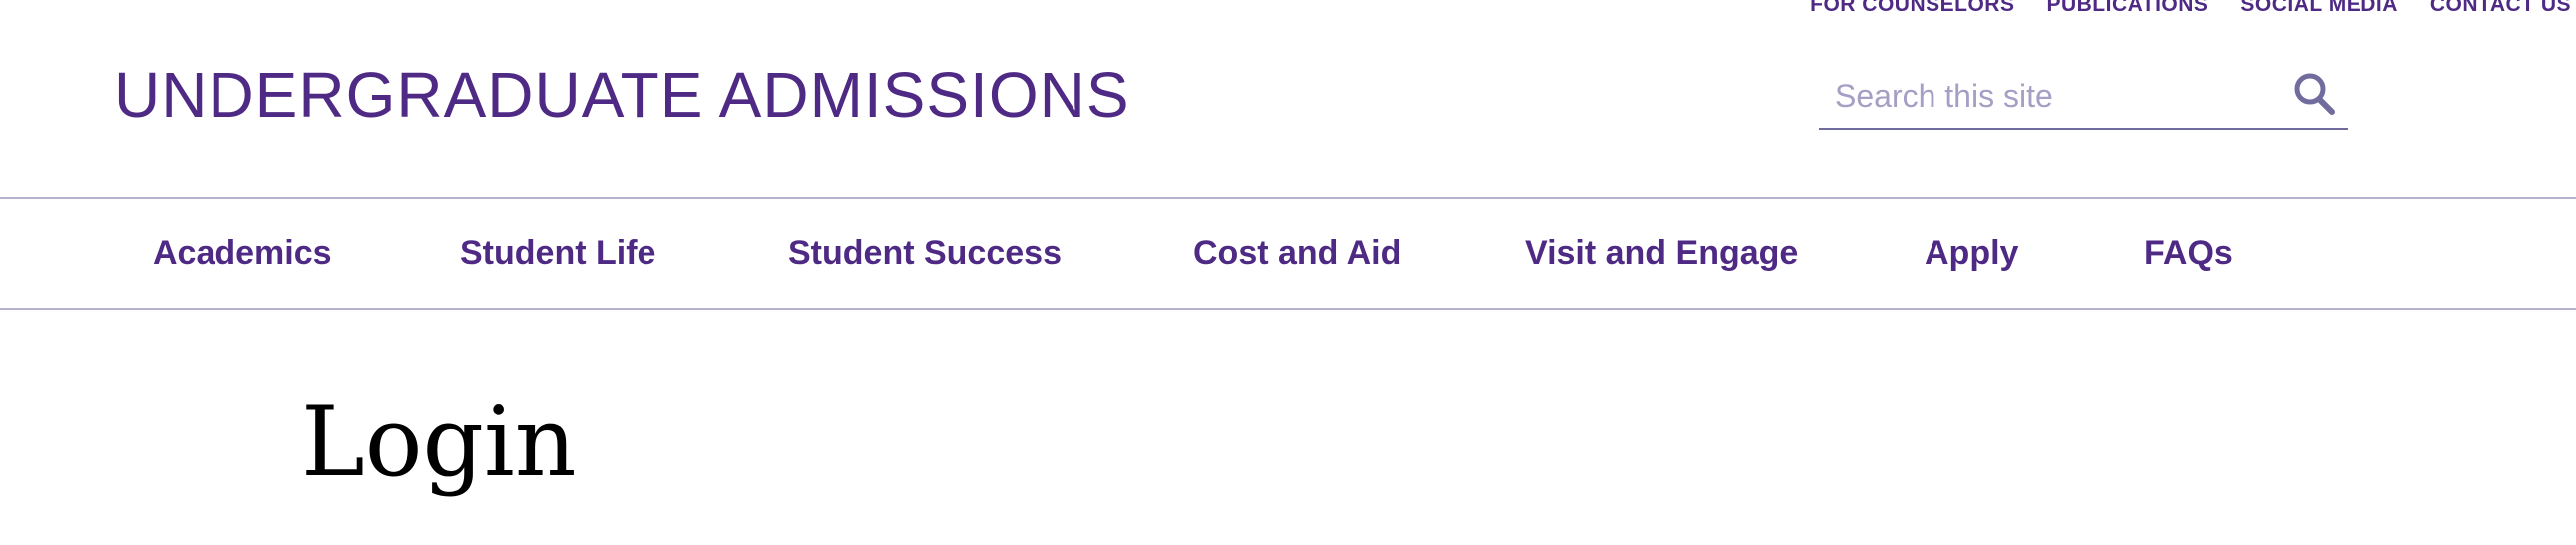 The height and width of the screenshot is (545, 2576). Describe the element at coordinates (1288, 309) in the screenshot. I see `nav-divider-bottom` at that location.